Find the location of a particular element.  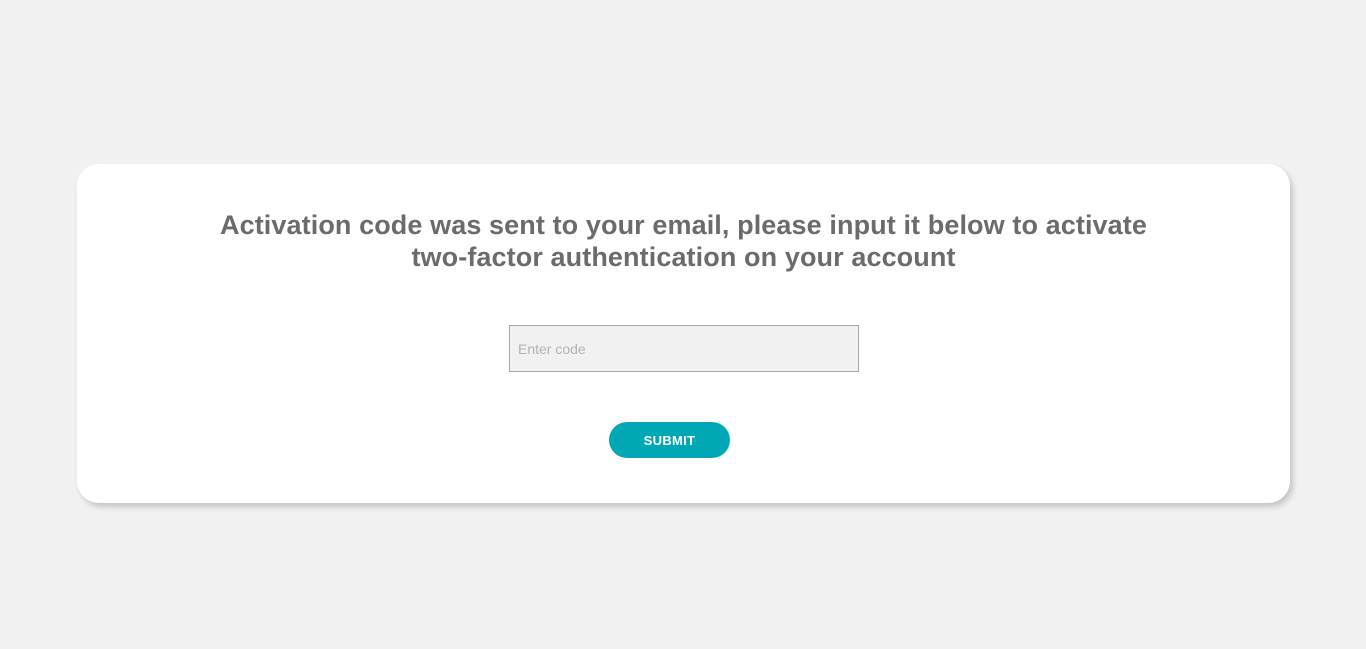

submit-button: SUBMIT is located at coordinates (669, 440).